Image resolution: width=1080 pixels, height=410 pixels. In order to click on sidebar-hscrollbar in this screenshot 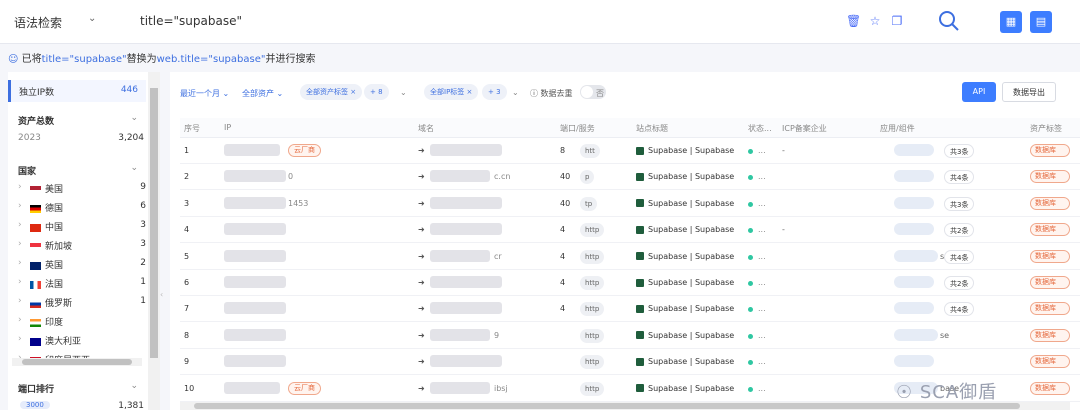, I will do `click(77, 362)`.